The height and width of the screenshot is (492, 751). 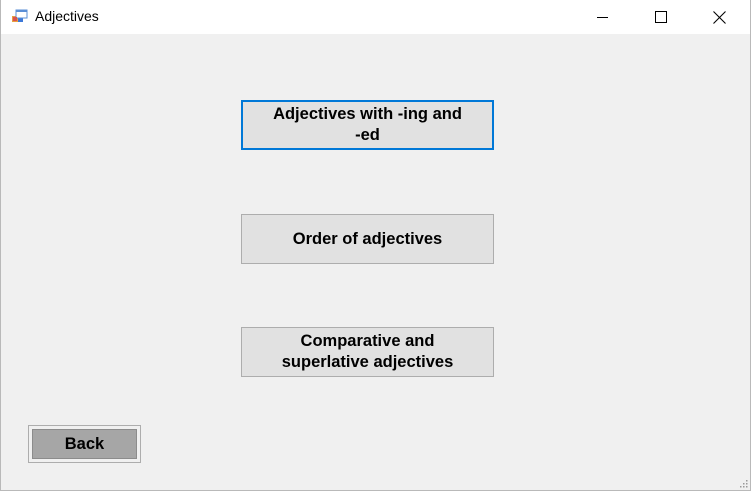 I want to click on adjectives-ing-ed-label: Adjectives with -ing and -ed, so click(x=367, y=125).